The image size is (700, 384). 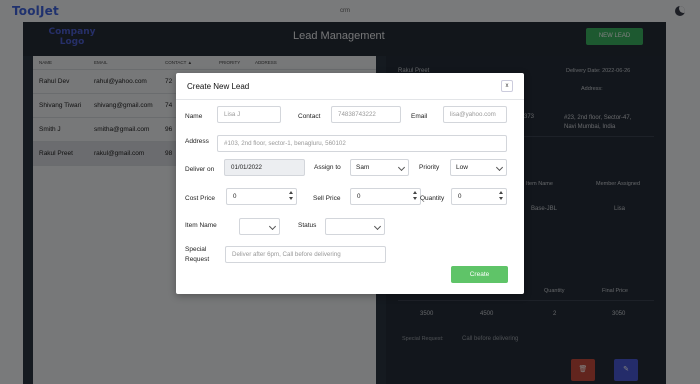 I want to click on divider, so click(x=350, y=99).